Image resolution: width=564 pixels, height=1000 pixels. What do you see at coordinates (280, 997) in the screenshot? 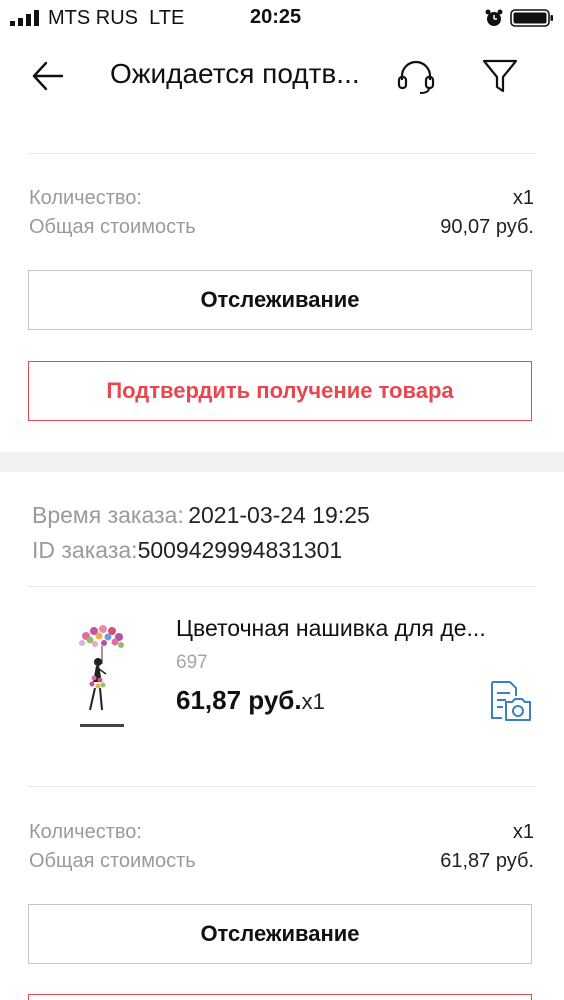
I see `confirm-receipt-button-partial` at bounding box center [280, 997].